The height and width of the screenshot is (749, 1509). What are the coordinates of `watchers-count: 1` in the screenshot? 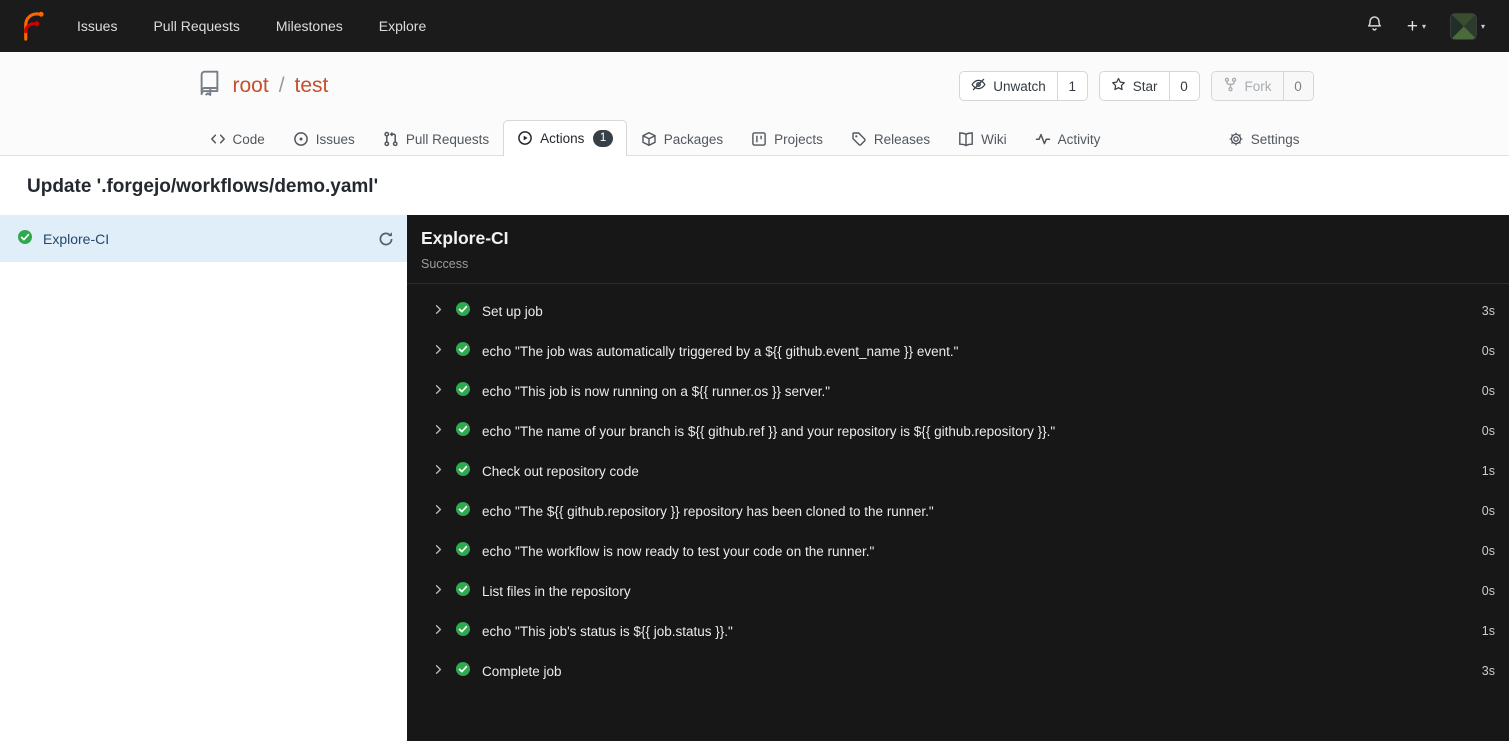 It's located at (1071, 86).